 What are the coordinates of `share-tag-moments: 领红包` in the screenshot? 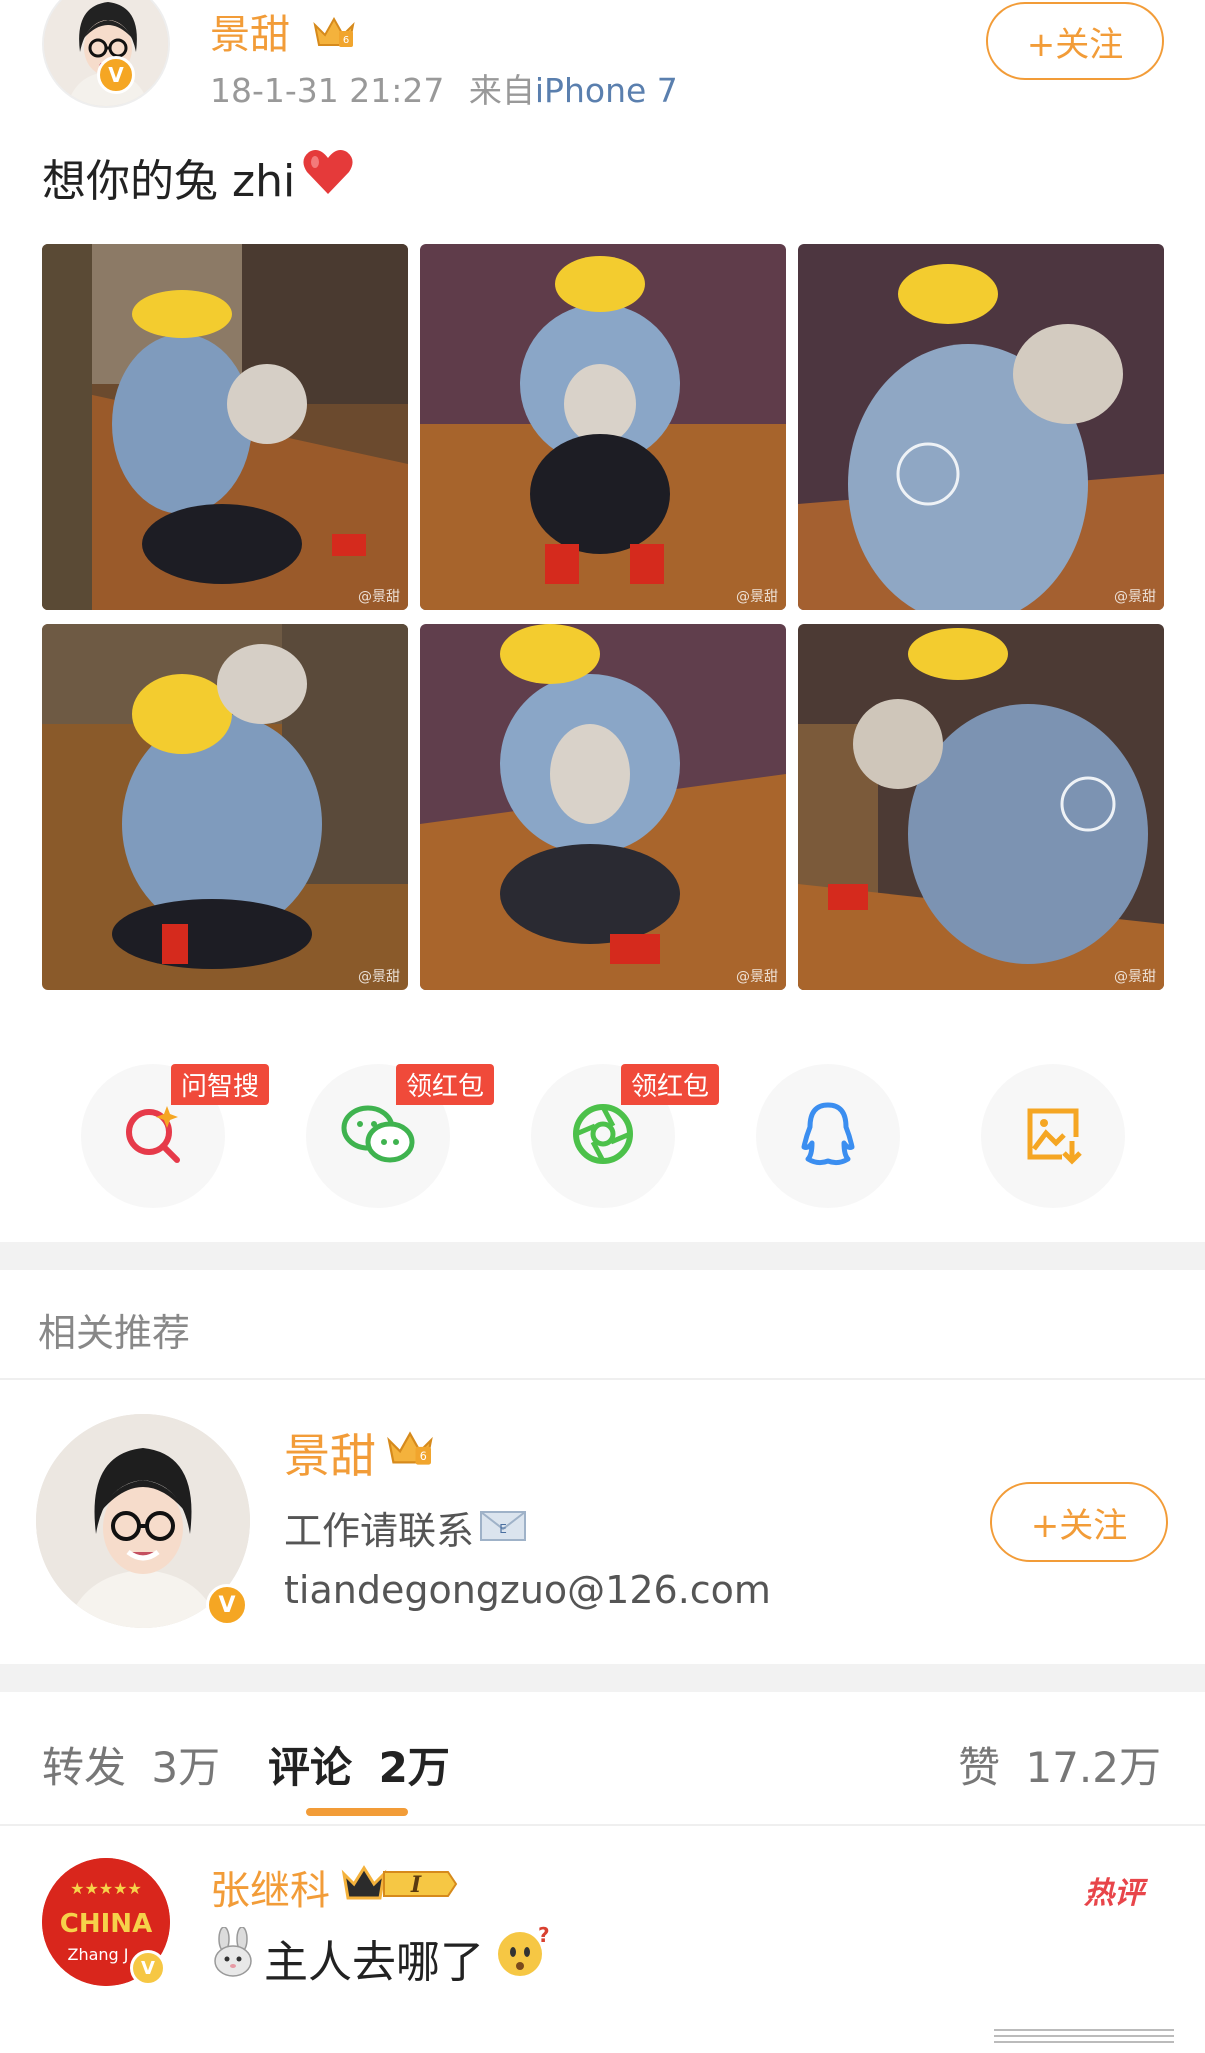 It's located at (670, 1084).